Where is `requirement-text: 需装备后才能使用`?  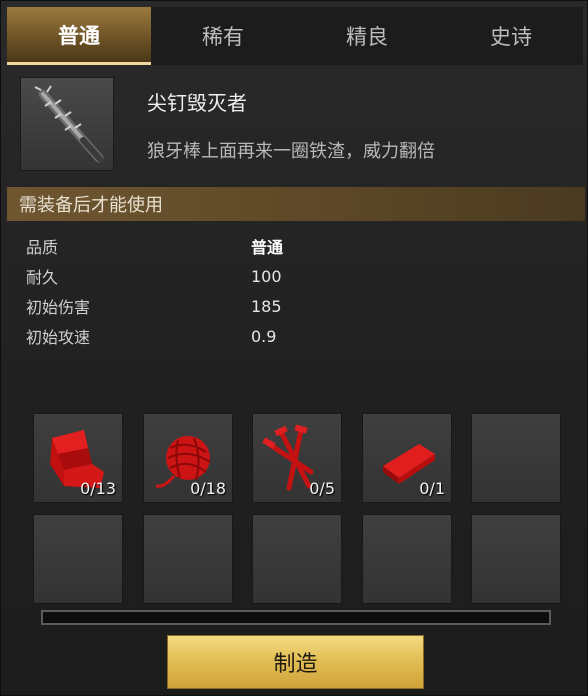 requirement-text: 需装备后才能使用 is located at coordinates (91, 205).